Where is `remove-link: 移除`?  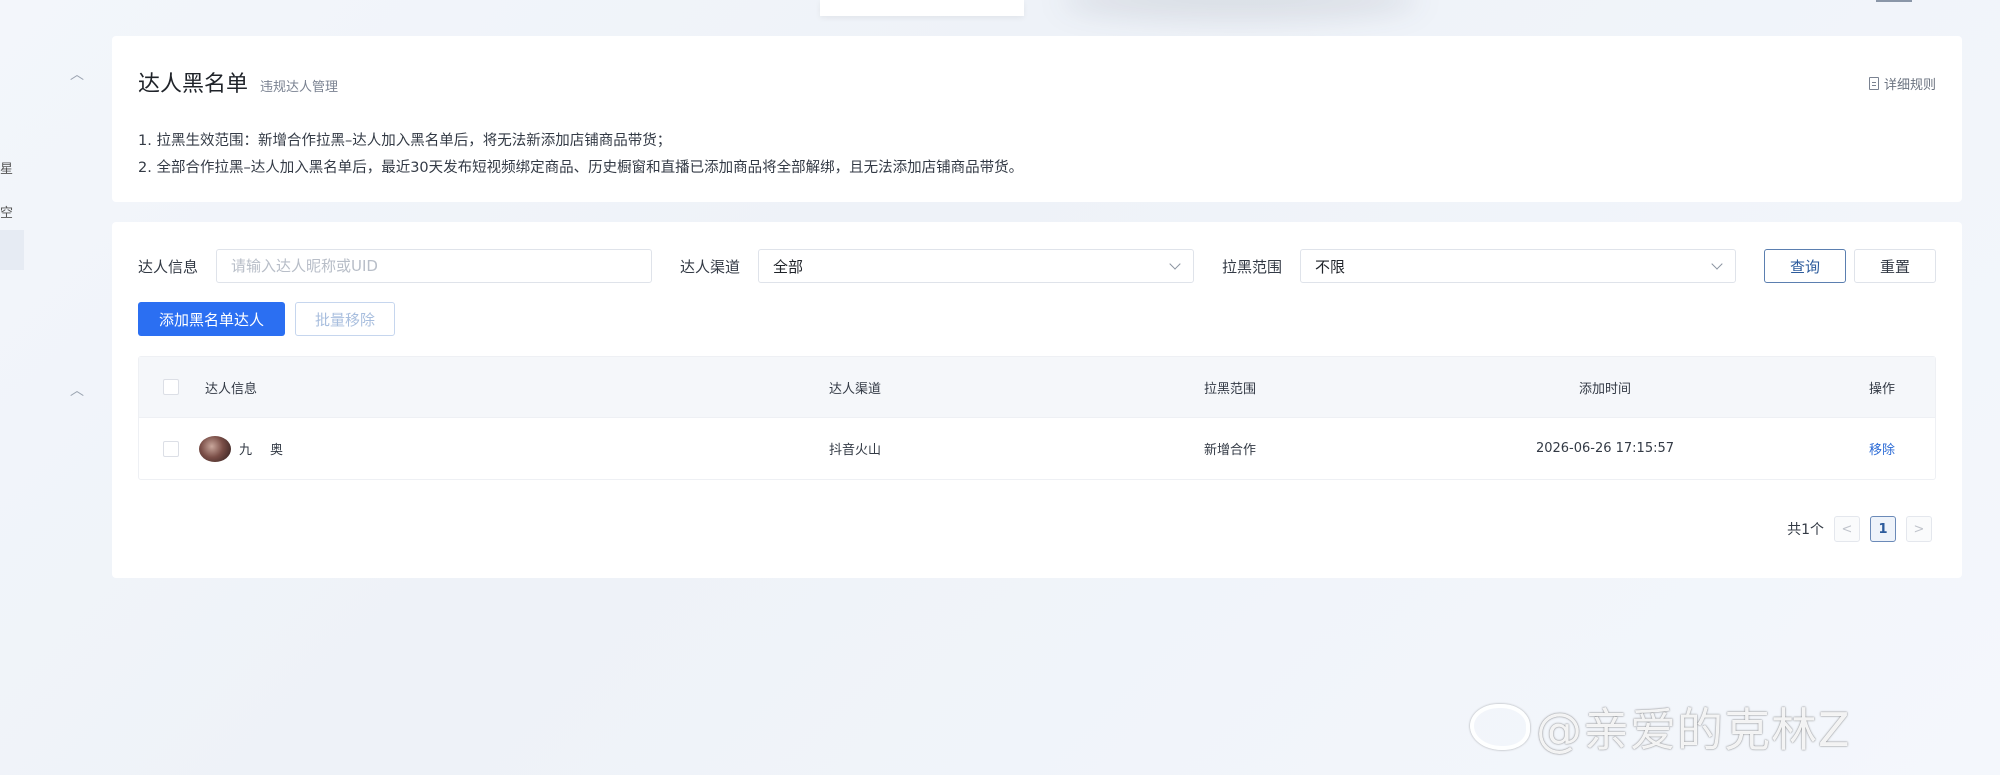 remove-link: 移除 is located at coordinates (1882, 450).